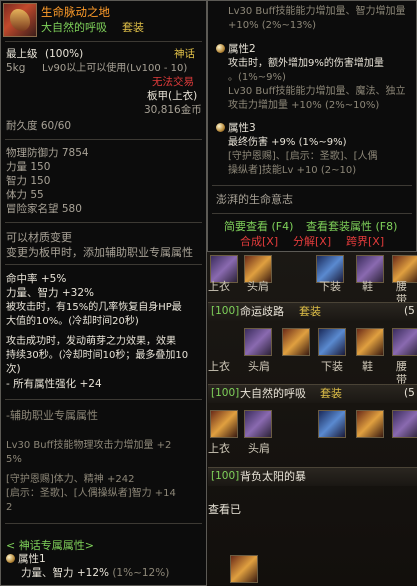  I want to click on material-change-note: 变更为板甲时，添加辅助职业专属属性, so click(99, 252).